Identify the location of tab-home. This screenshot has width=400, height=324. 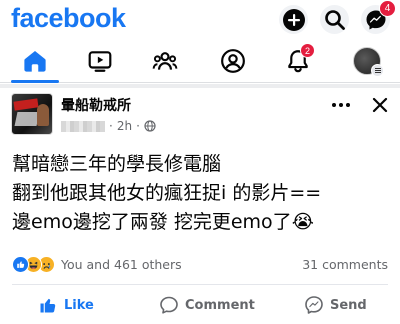
(35, 61).